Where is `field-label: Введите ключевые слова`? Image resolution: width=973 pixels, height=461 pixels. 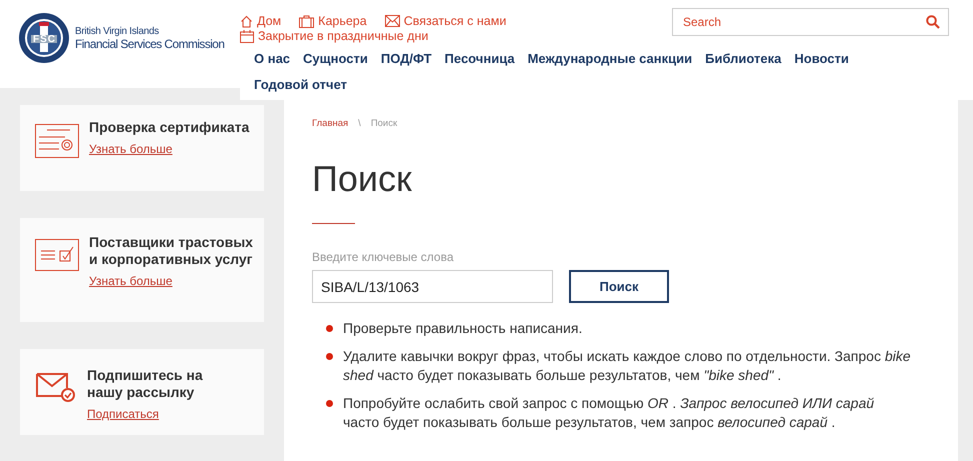
field-label: Введите ключевые слова is located at coordinates (383, 257).